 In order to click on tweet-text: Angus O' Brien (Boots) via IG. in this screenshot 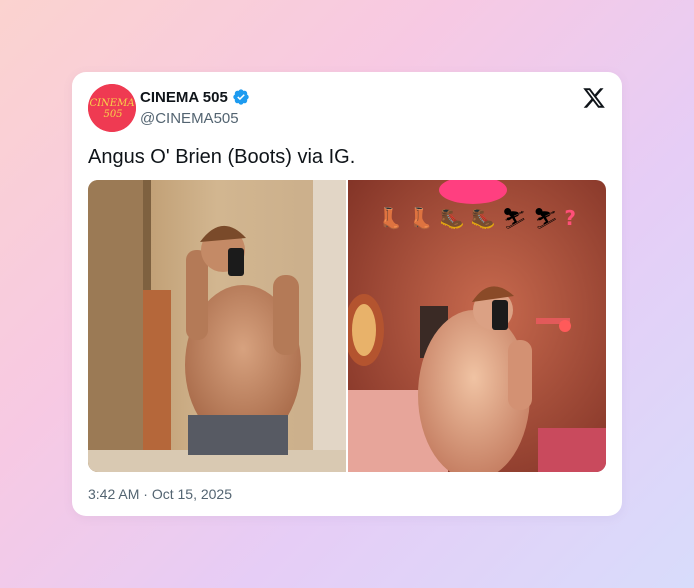, I will do `click(222, 157)`.